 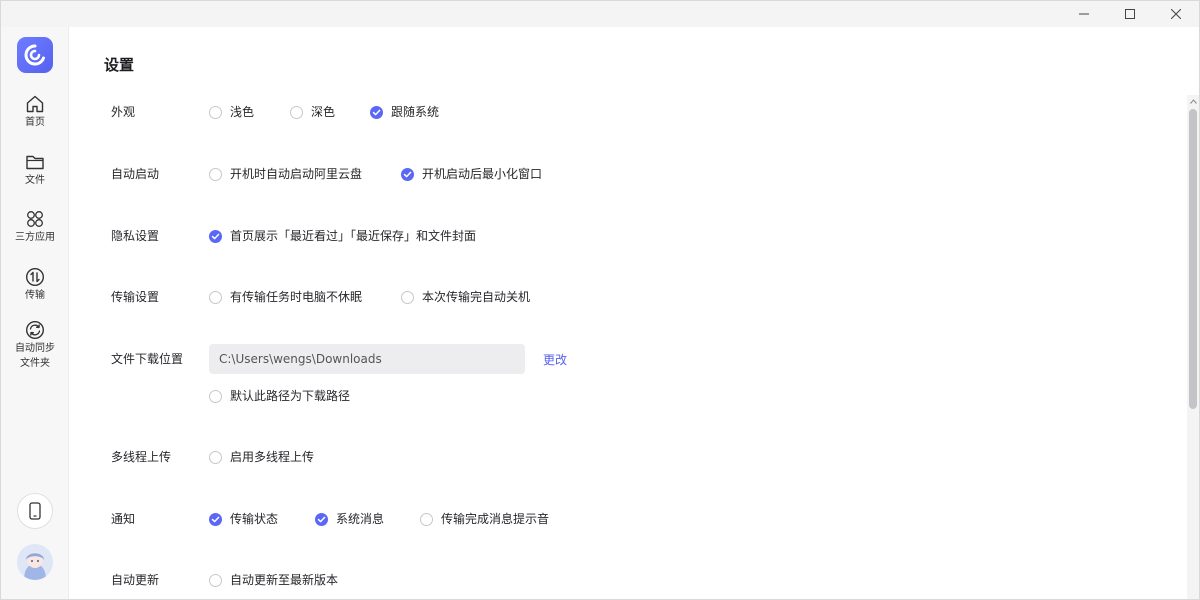 What do you see at coordinates (35, 363) in the screenshot?
I see `sidebar-item-label-line2: 文件夹` at bounding box center [35, 363].